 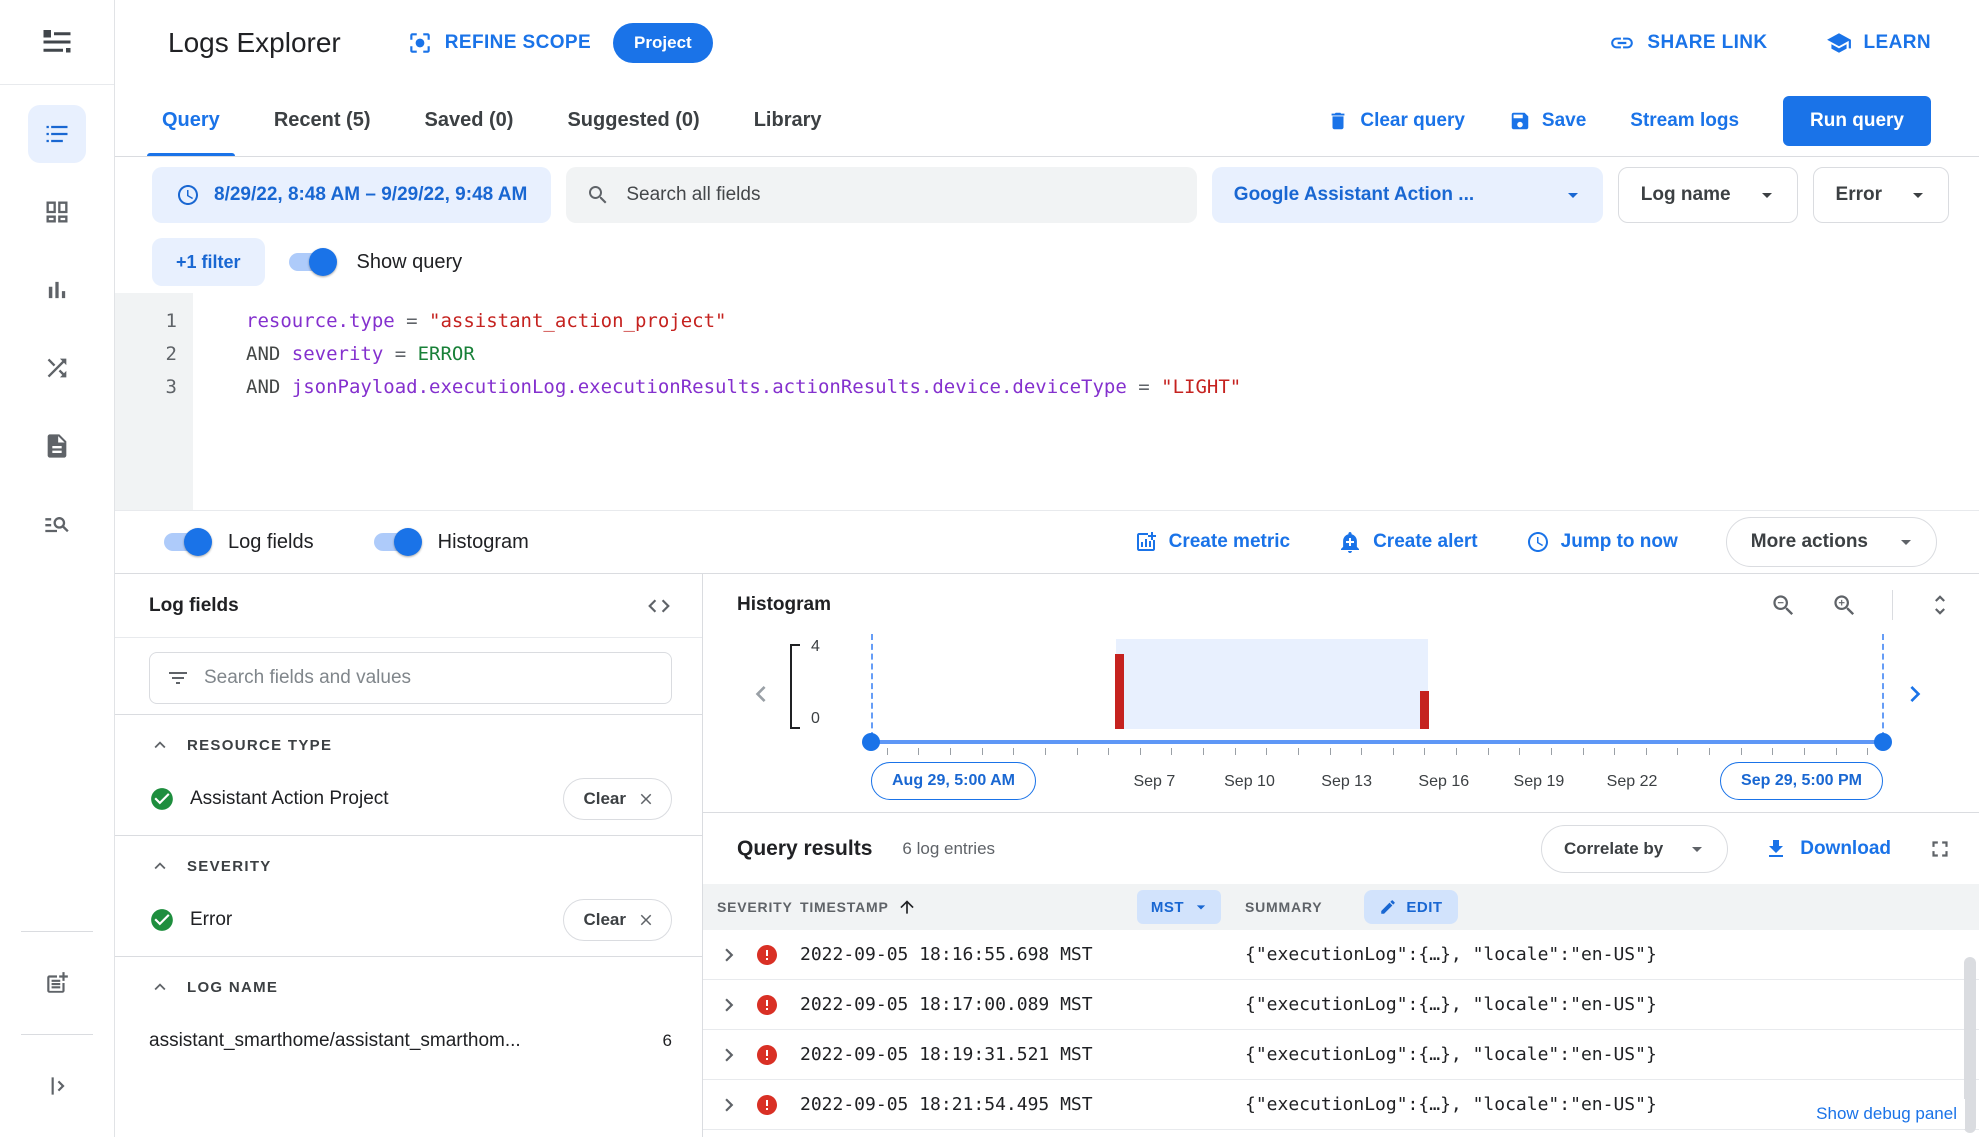 What do you see at coordinates (901, 195) in the screenshot?
I see `search-all-fields-input` at bounding box center [901, 195].